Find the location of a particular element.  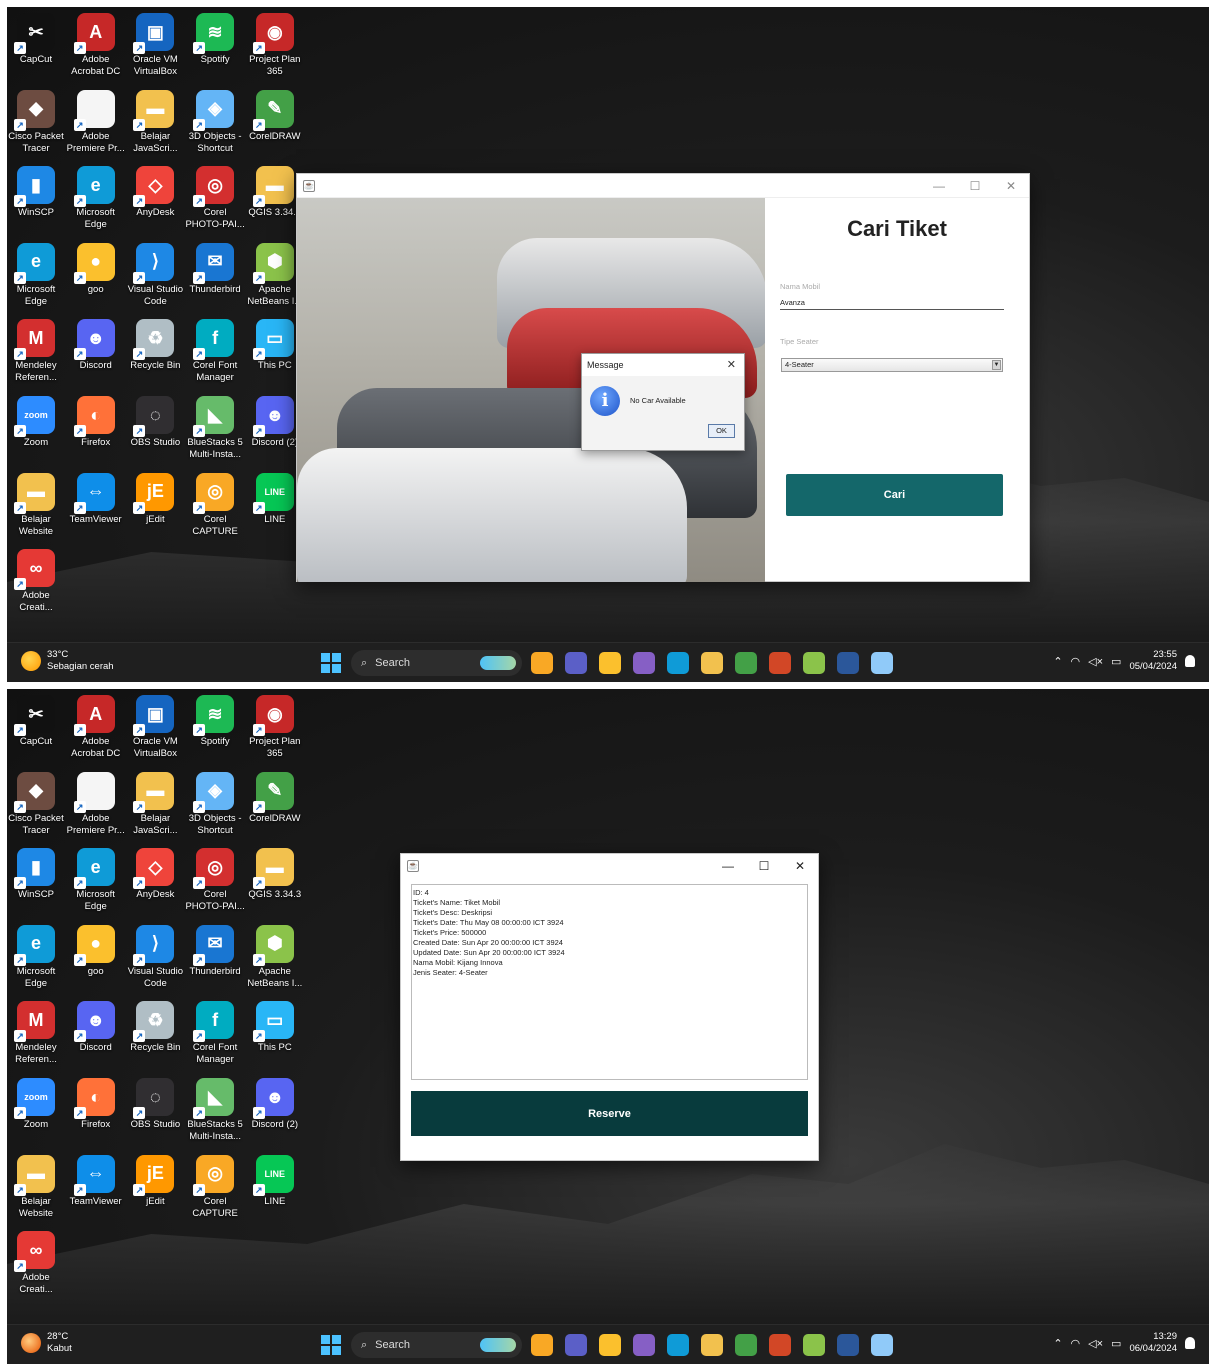

reserve-button: Reserve is located at coordinates (609, 1113).